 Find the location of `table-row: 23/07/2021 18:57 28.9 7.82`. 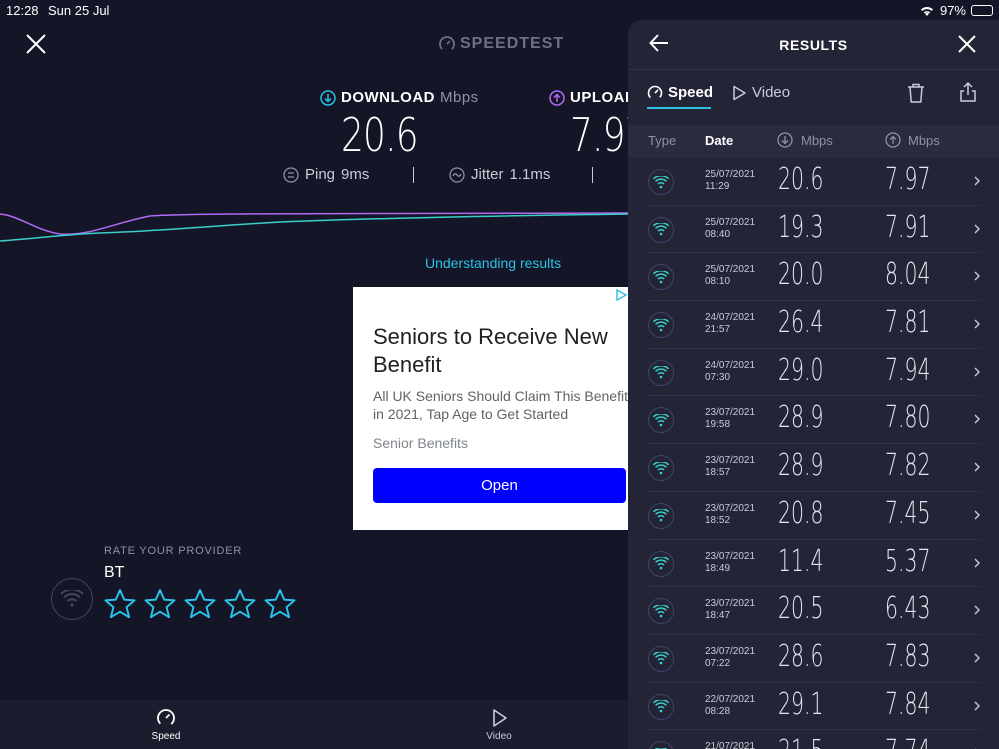

table-row: 23/07/2021 18:57 28.9 7.82 is located at coordinates (813, 468).